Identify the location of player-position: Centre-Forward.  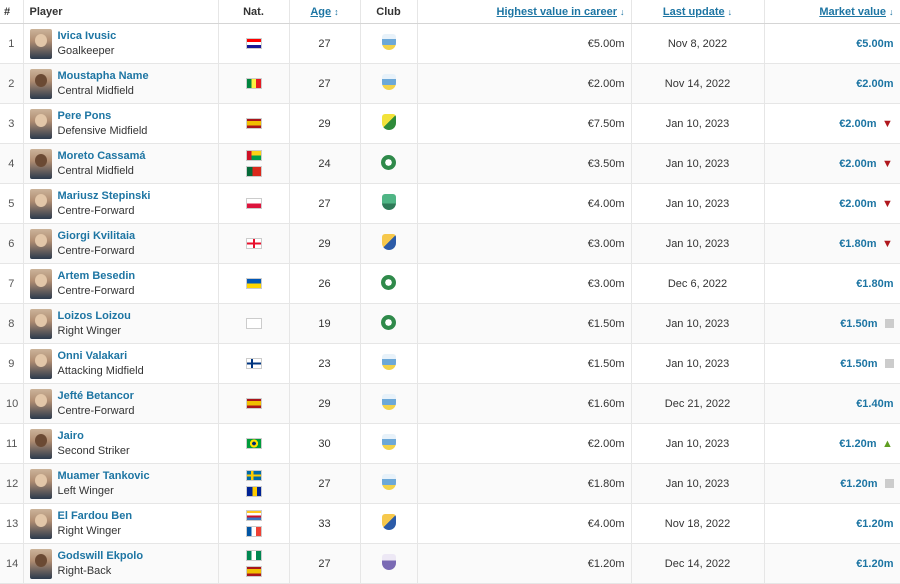
(96, 250).